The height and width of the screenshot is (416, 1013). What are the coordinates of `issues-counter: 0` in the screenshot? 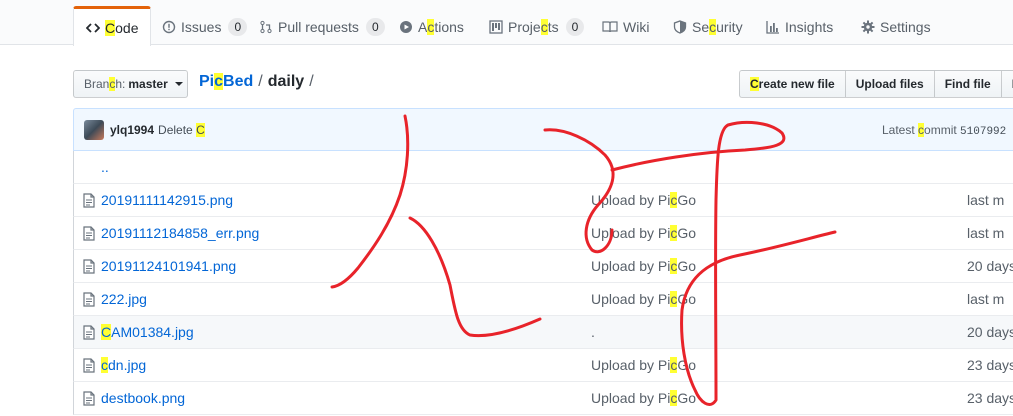 It's located at (238, 26).